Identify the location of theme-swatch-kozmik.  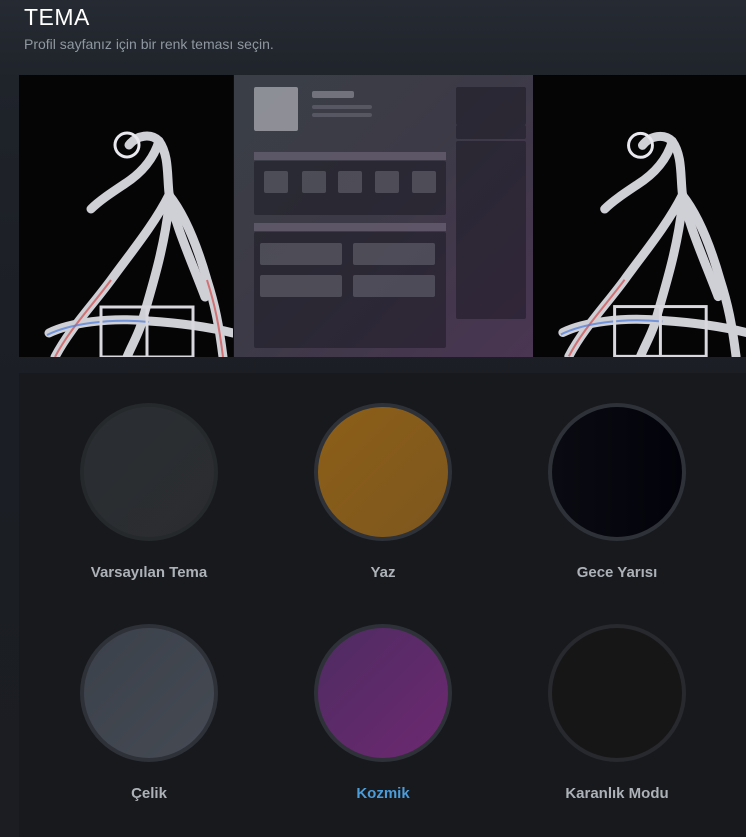
(383, 693).